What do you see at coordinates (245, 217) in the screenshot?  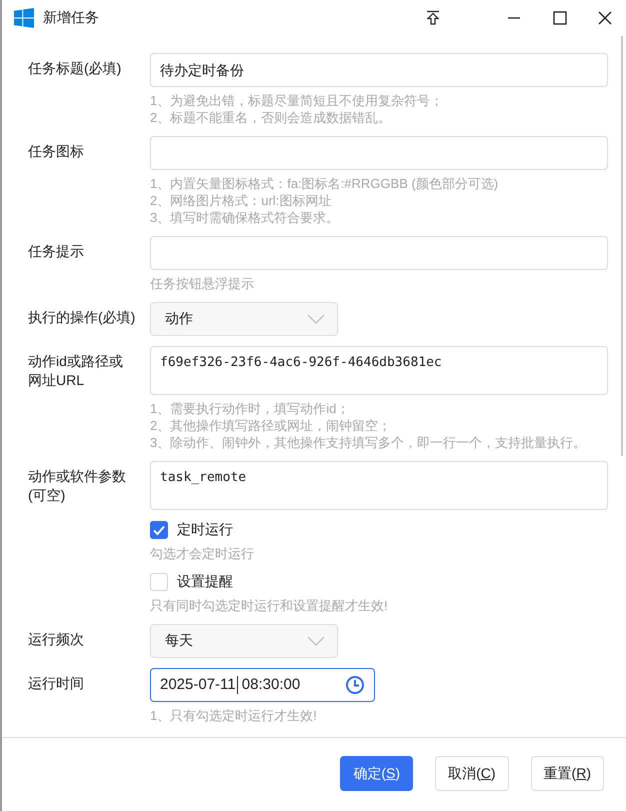 I see `hint-text: 3、填写时需确保格式符合要求。` at bounding box center [245, 217].